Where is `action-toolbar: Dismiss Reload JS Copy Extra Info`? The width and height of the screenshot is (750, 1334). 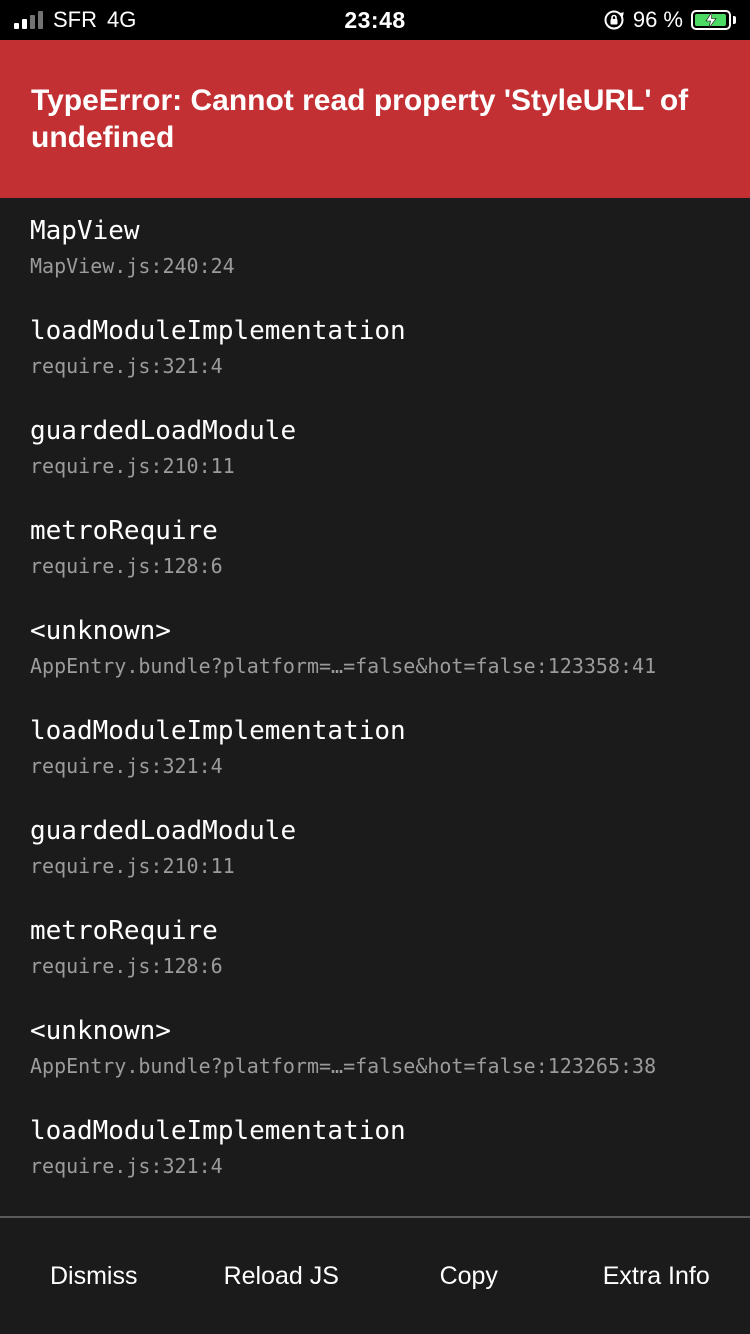
action-toolbar: Dismiss Reload JS Copy Extra Info is located at coordinates (375, 1275).